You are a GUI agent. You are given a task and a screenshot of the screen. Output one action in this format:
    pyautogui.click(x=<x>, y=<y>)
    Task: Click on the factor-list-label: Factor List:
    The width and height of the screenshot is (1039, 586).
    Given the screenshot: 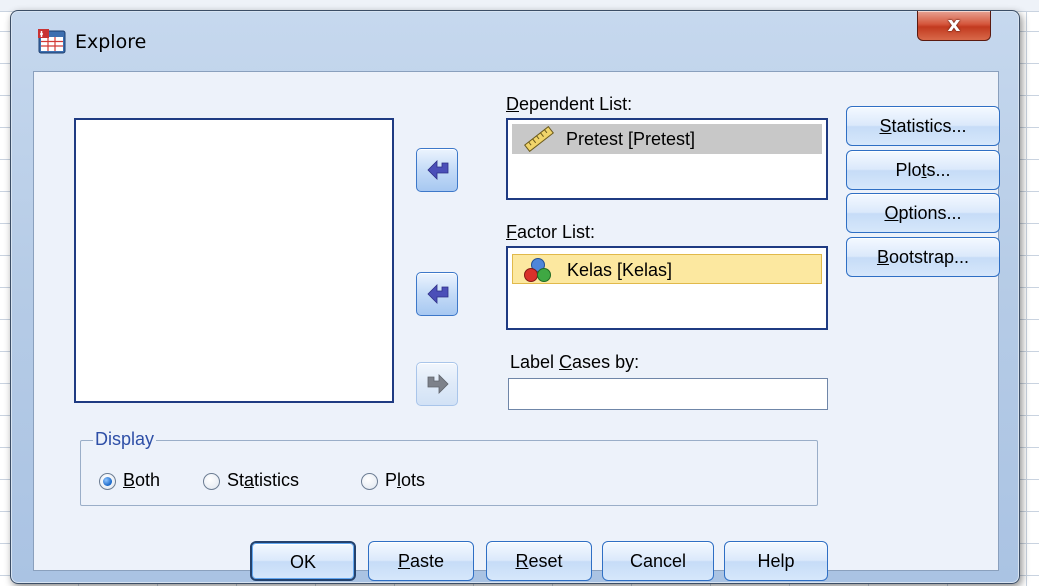 What is the action you would take?
    pyautogui.click(x=551, y=232)
    